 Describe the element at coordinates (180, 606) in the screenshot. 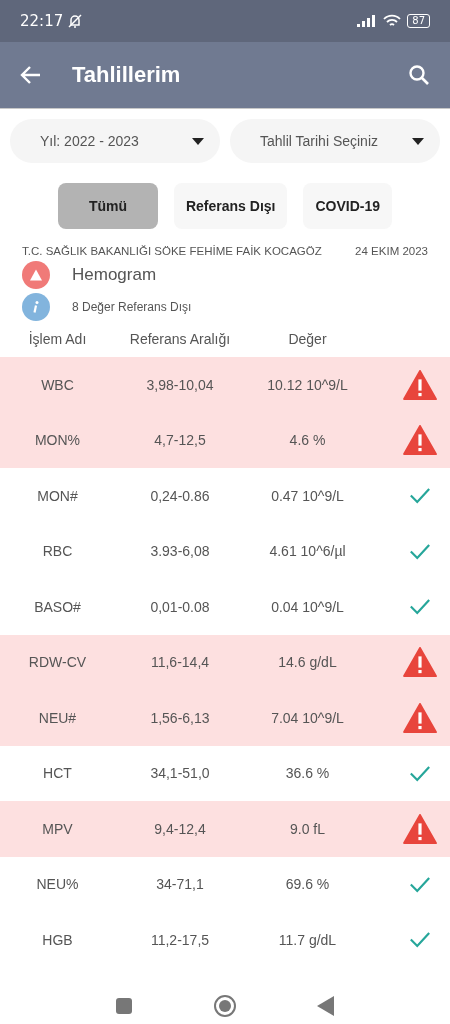

I see `reference-range: 0,01-0.08` at that location.